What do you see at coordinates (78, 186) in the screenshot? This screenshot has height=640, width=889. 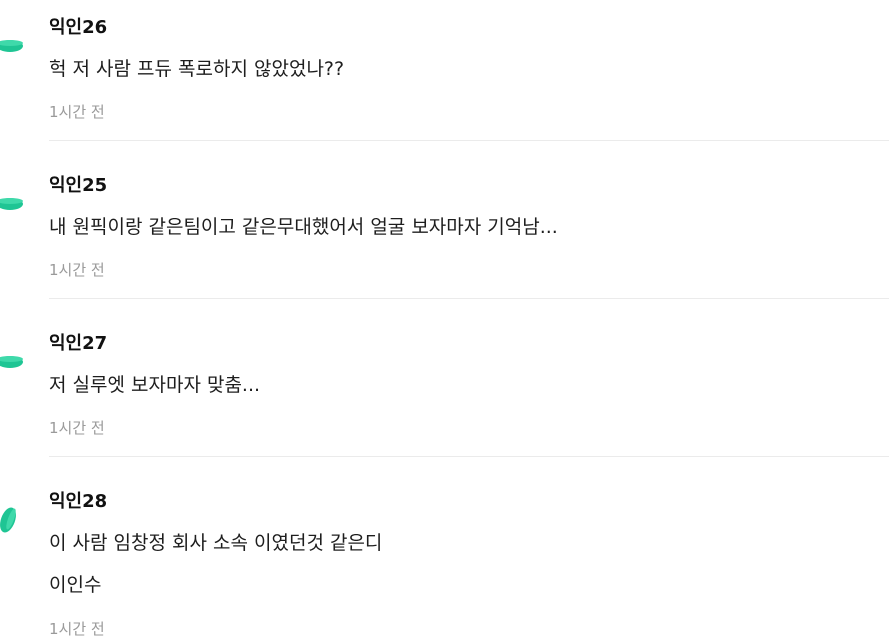 I see `comment-author: 익인25` at bounding box center [78, 186].